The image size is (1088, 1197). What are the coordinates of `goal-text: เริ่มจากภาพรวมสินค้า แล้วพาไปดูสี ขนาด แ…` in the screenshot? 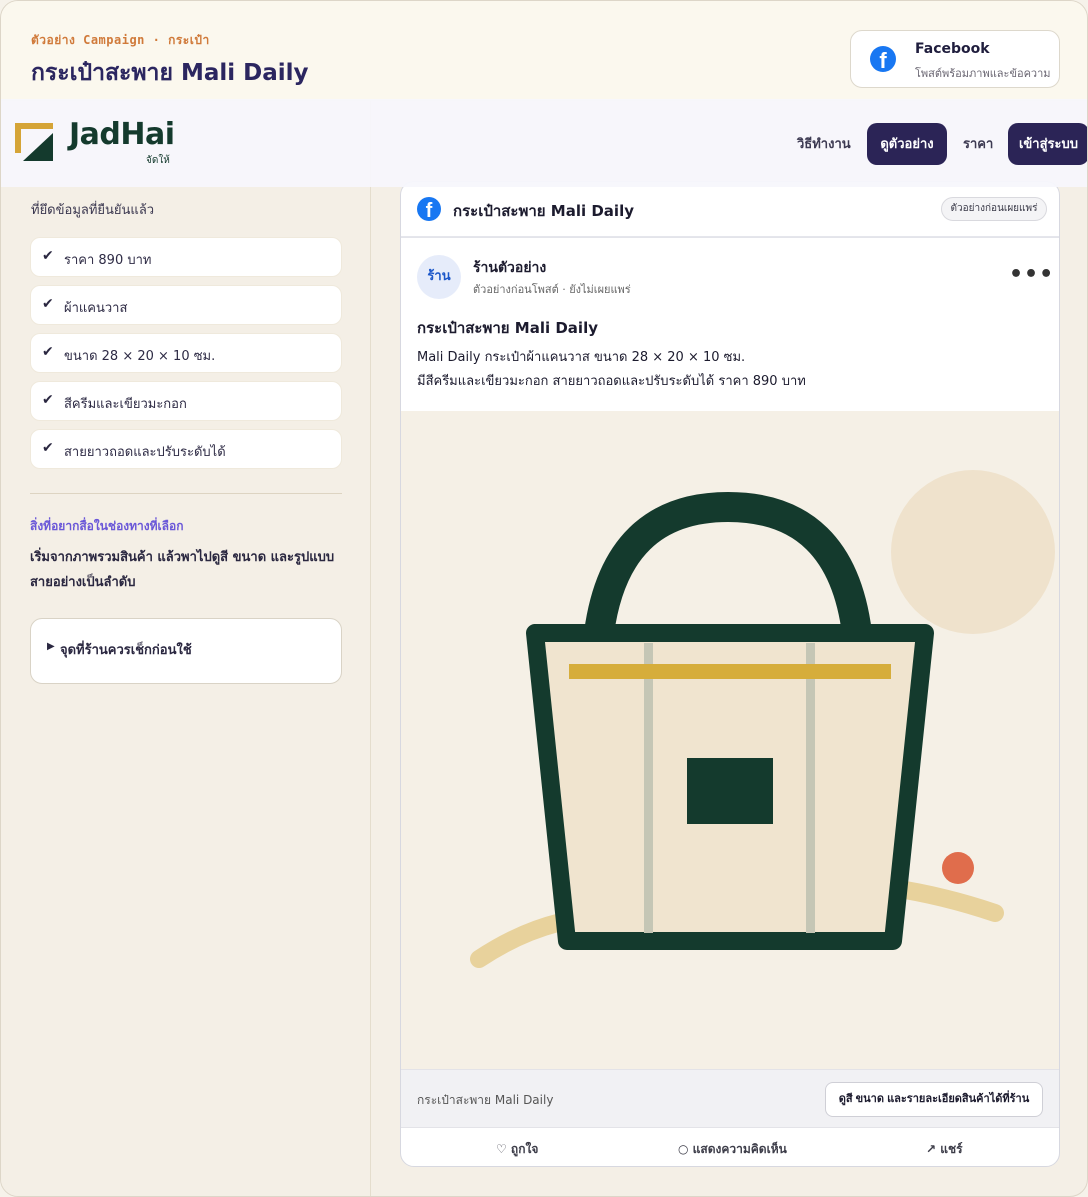 It's located at (182, 570).